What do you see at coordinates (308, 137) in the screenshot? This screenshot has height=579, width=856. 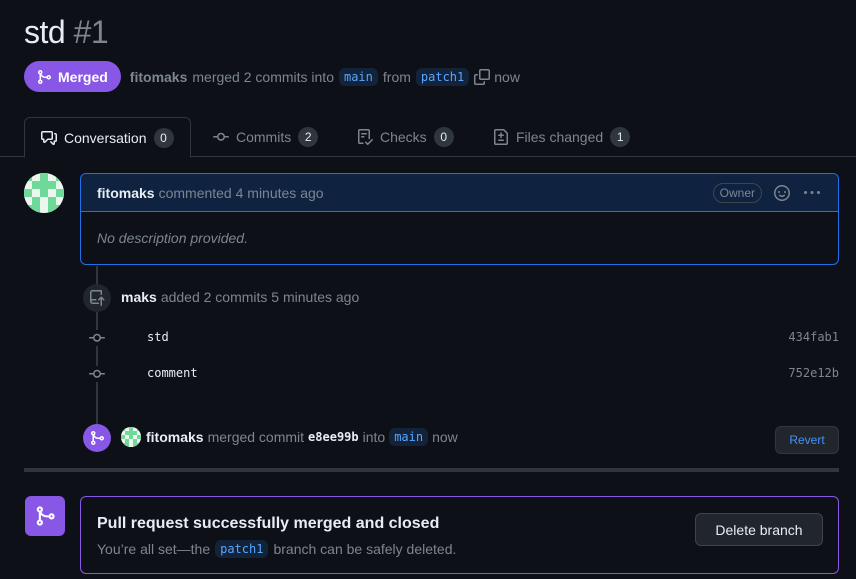 I see `tab-commits-count: 2` at bounding box center [308, 137].